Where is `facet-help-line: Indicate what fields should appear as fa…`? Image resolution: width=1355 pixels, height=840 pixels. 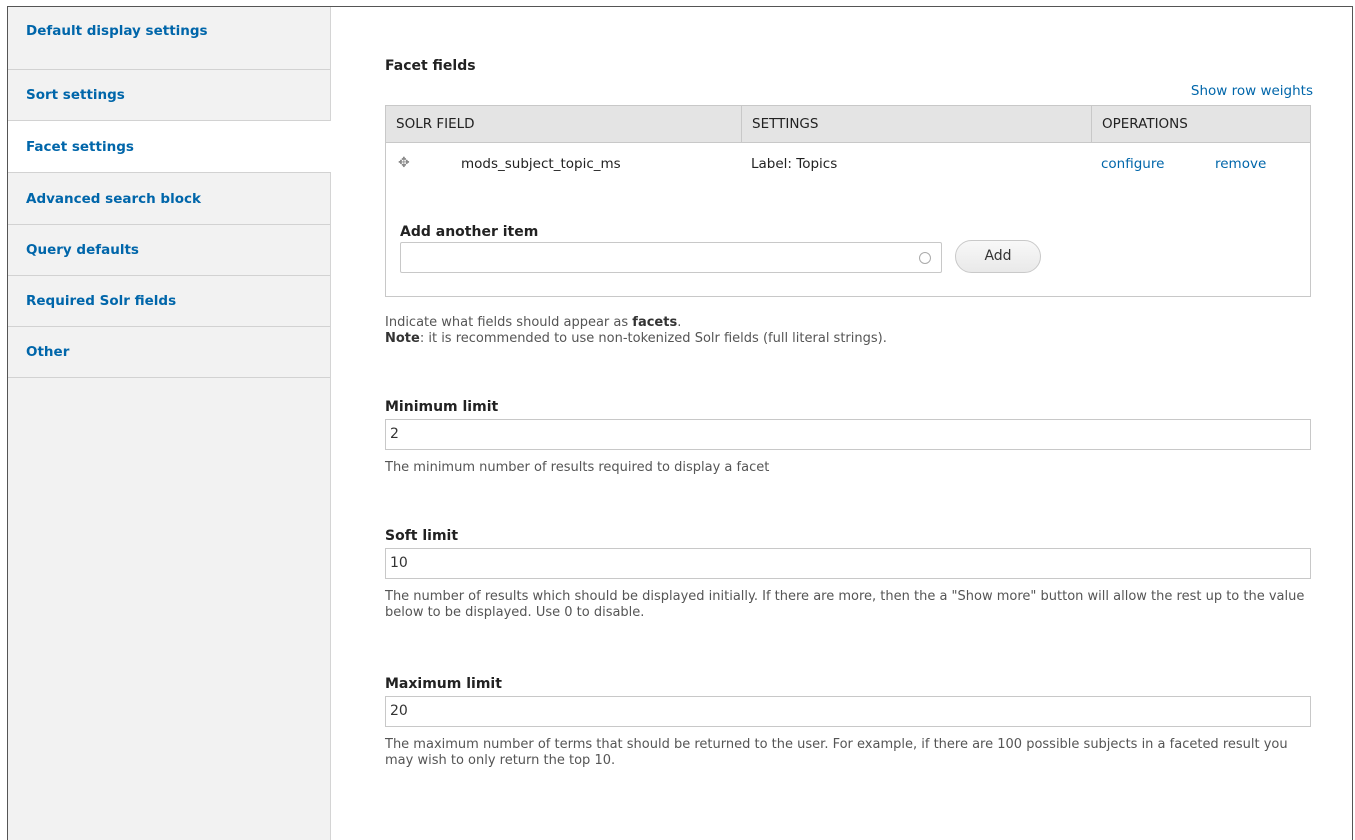
facet-help-line: Indicate what fields should appear as fa… is located at coordinates (848, 323).